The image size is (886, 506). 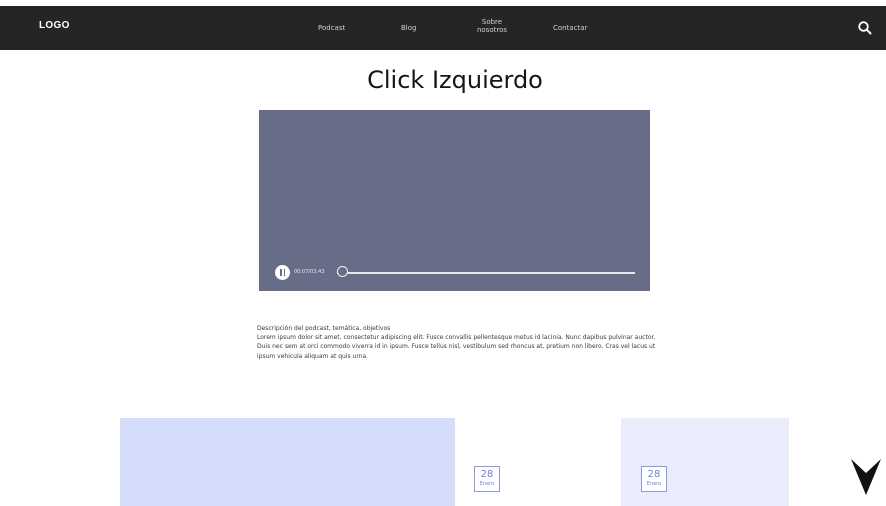 What do you see at coordinates (492, 30) in the screenshot?
I see `nav-sobre-line2: nosotros` at bounding box center [492, 30].